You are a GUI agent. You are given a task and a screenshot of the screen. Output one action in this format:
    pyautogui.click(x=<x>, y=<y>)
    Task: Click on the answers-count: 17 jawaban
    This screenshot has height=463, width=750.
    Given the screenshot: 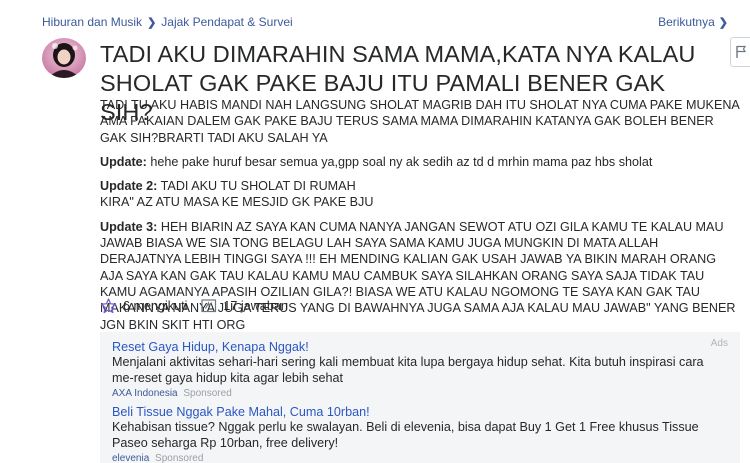 What is the action you would take?
    pyautogui.click(x=255, y=306)
    